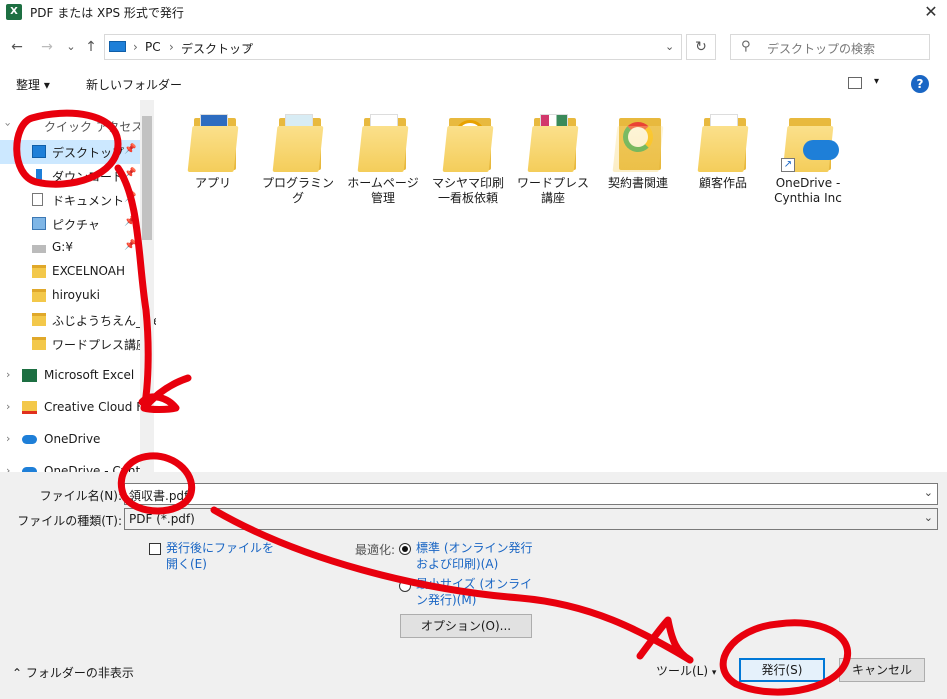  What do you see at coordinates (33, 84) in the screenshot?
I see `organize-menu: 整理 ▾` at bounding box center [33, 84].